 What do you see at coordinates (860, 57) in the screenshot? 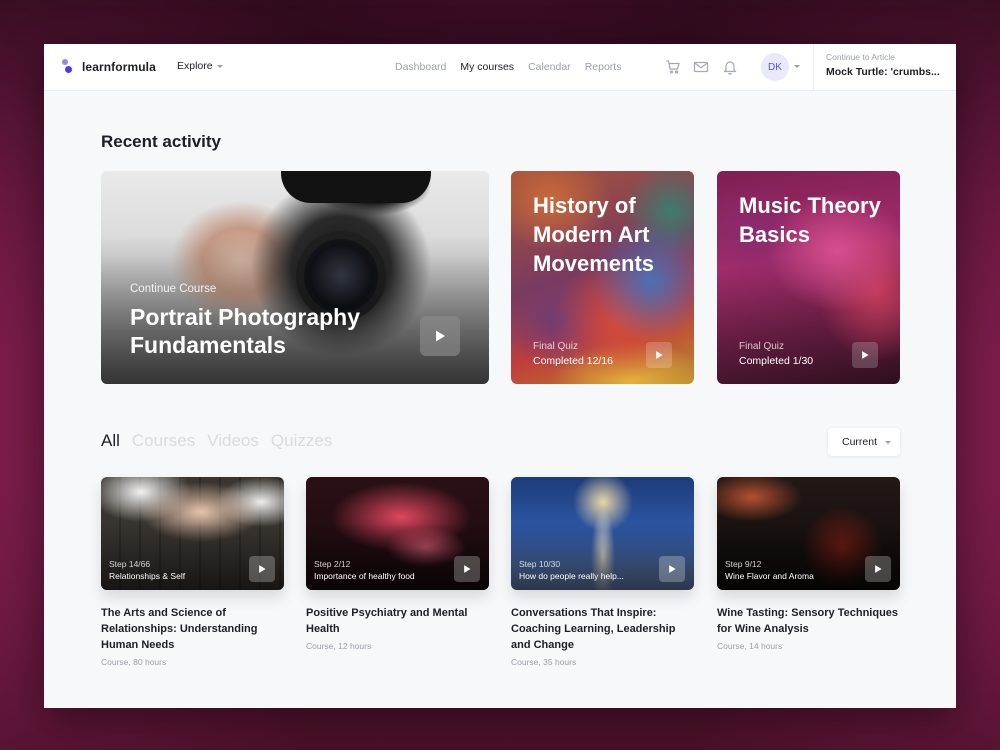
I see `continue-label: Continue to Article` at bounding box center [860, 57].